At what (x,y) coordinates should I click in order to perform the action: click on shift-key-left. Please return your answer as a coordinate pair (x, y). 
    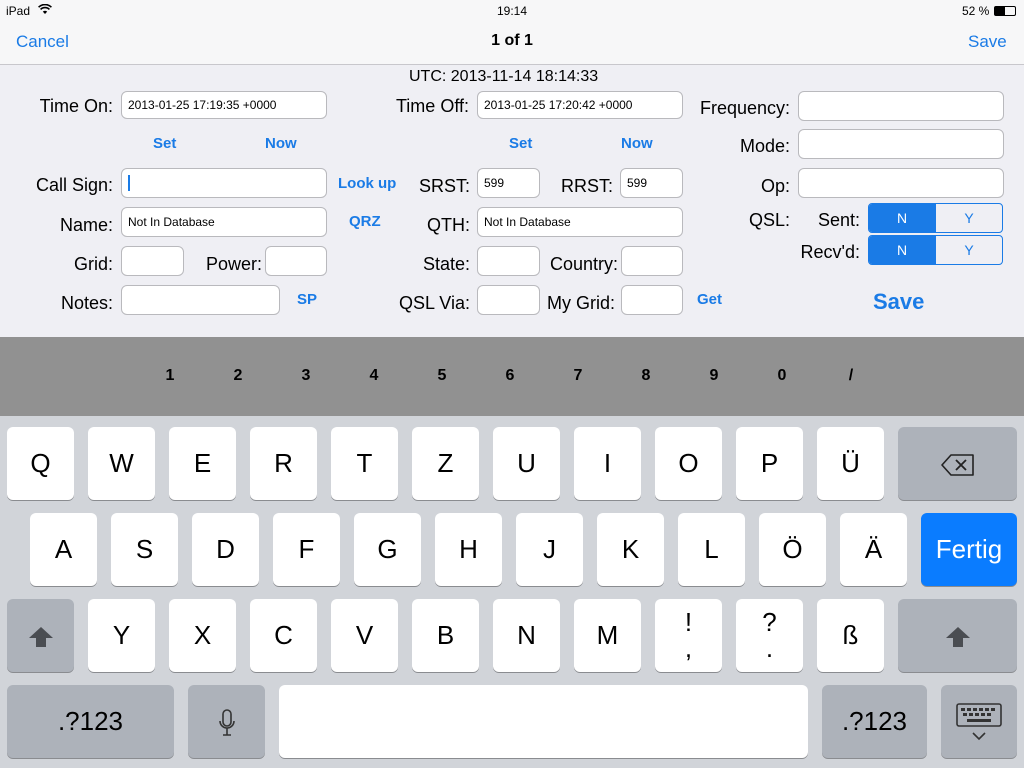
    Looking at the image, I should click on (40, 635).